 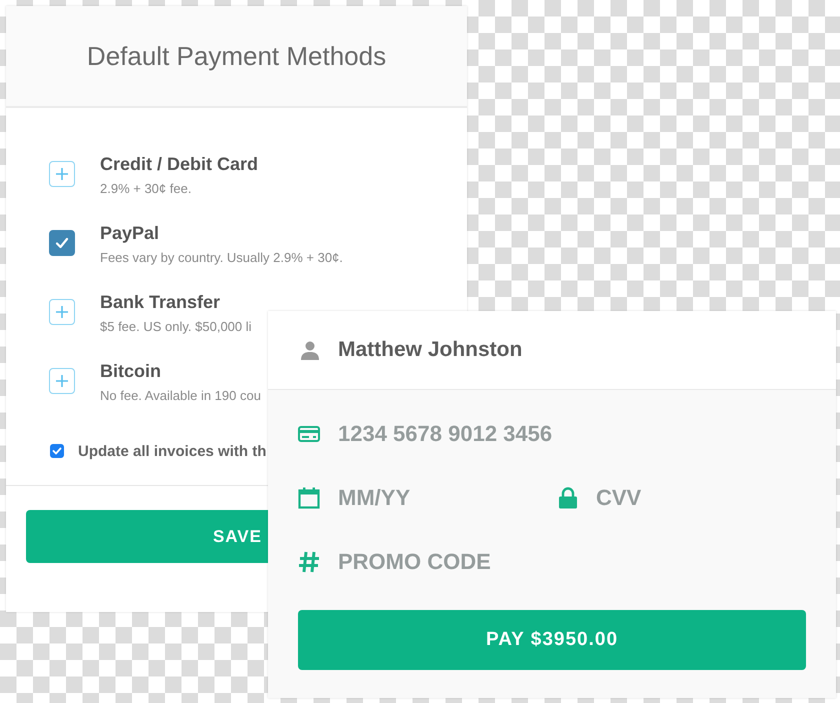 What do you see at coordinates (179, 164) in the screenshot?
I see `method-name: Credit / Debit Card` at bounding box center [179, 164].